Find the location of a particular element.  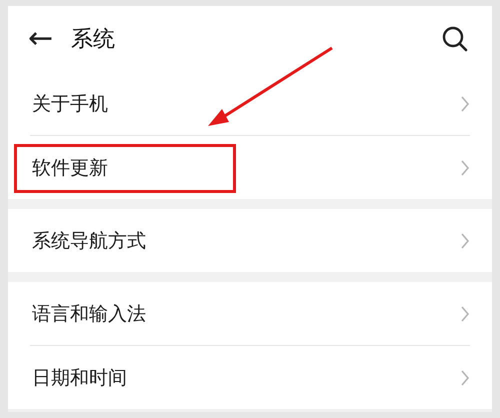

settings-item: 关于手机 is located at coordinates (245, 103).